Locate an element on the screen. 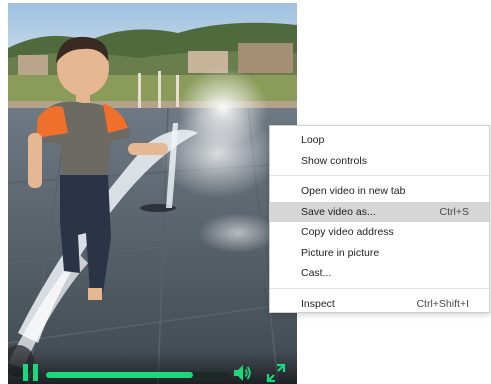 Image resolution: width=491 pixels, height=384 pixels. menu-item-picture-in-picture: Picture in picture is located at coordinates (379, 253).